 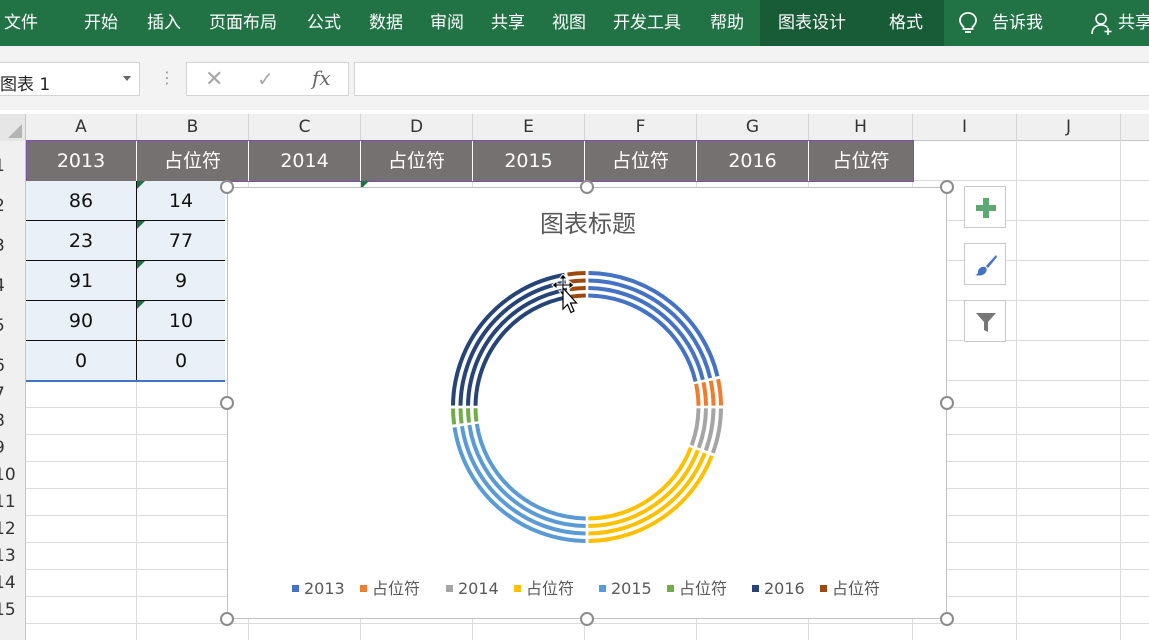 I want to click on header-cell: 2016, so click(x=753, y=161).